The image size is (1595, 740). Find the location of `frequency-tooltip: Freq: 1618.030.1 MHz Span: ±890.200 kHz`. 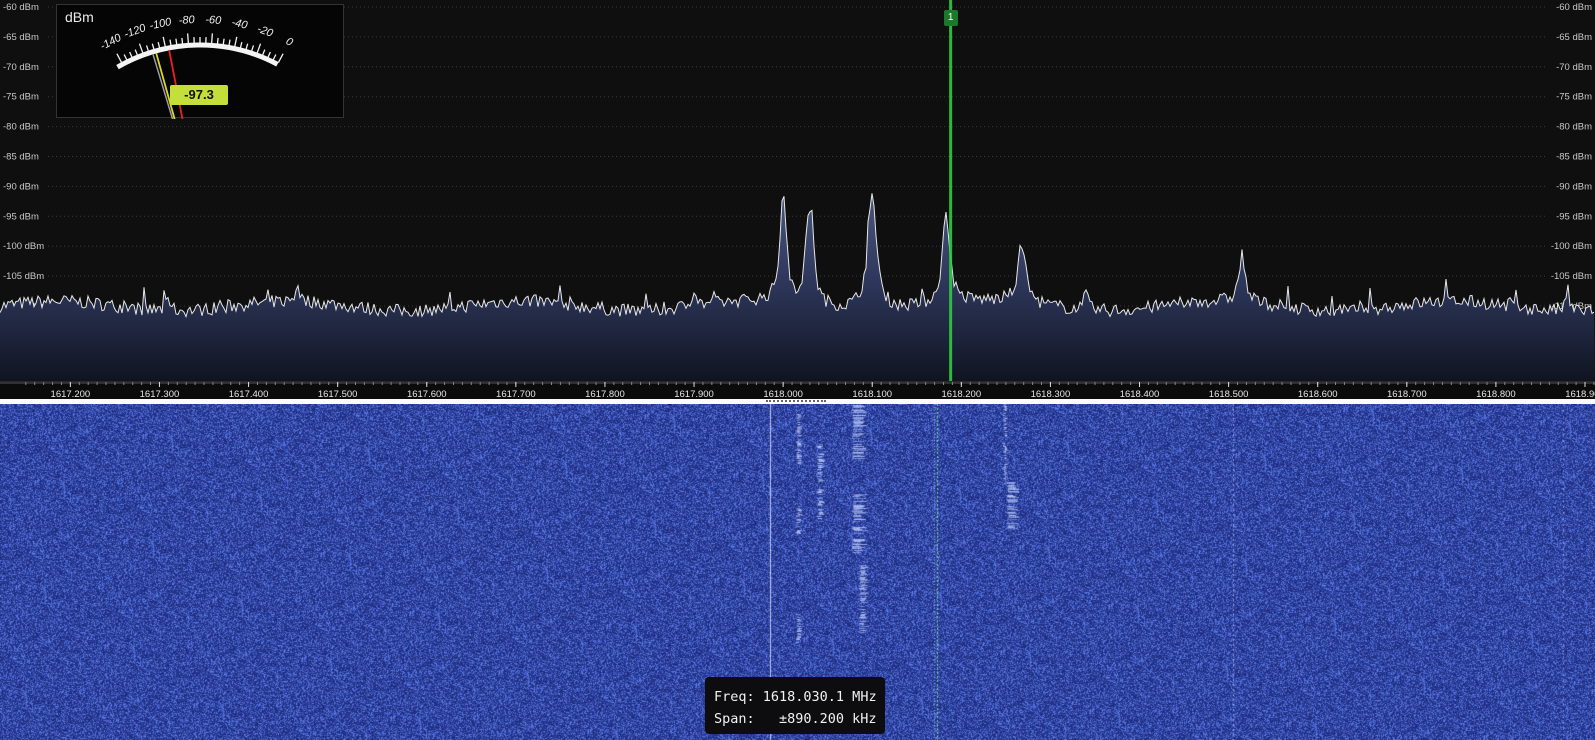

frequency-tooltip: Freq: 1618.030.1 MHz Span: ±890.200 kHz is located at coordinates (795, 705).